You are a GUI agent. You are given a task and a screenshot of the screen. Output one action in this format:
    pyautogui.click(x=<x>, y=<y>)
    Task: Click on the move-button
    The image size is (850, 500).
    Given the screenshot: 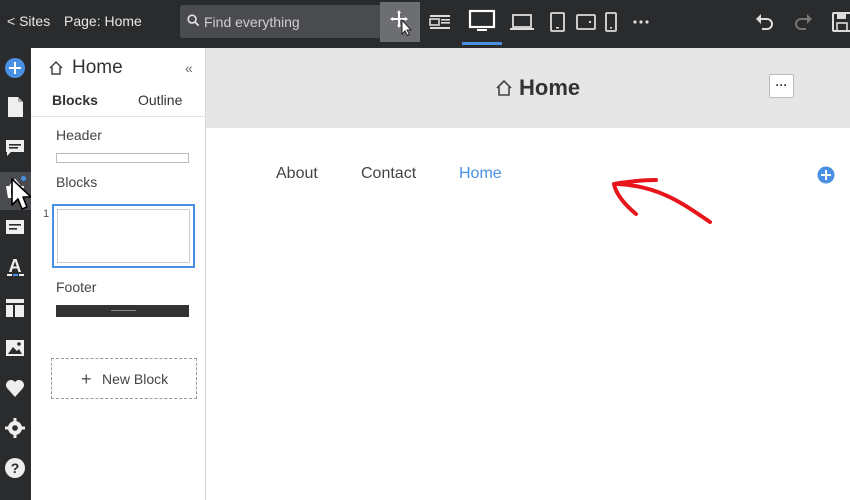 What is the action you would take?
    pyautogui.click(x=400, y=22)
    